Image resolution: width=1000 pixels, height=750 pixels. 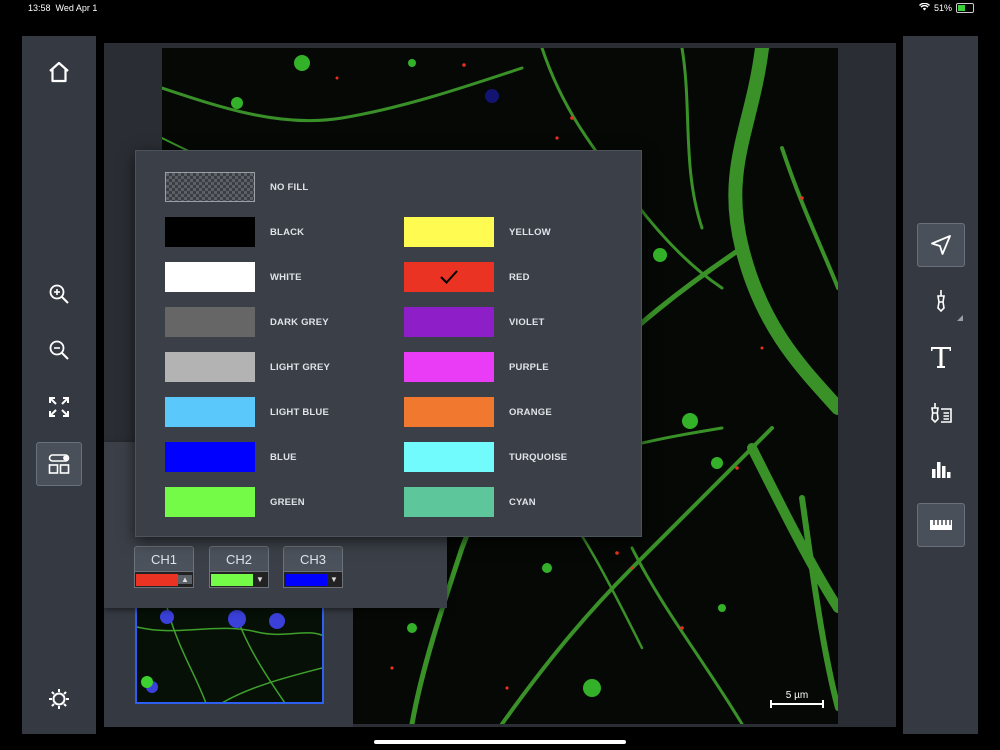 I want to click on color-option-label: BLUE, so click(x=283, y=457).